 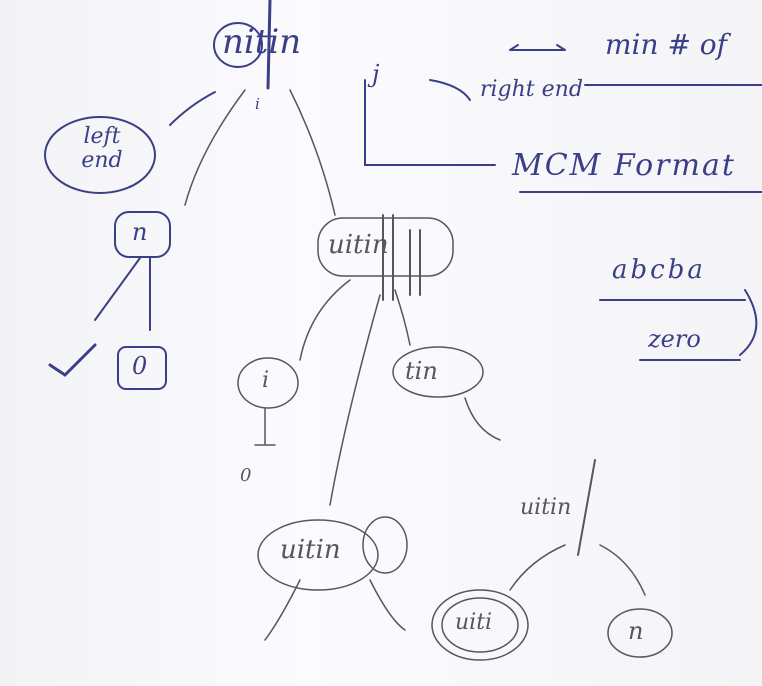 I want to click on root-word: nitin, so click(x=262, y=42).